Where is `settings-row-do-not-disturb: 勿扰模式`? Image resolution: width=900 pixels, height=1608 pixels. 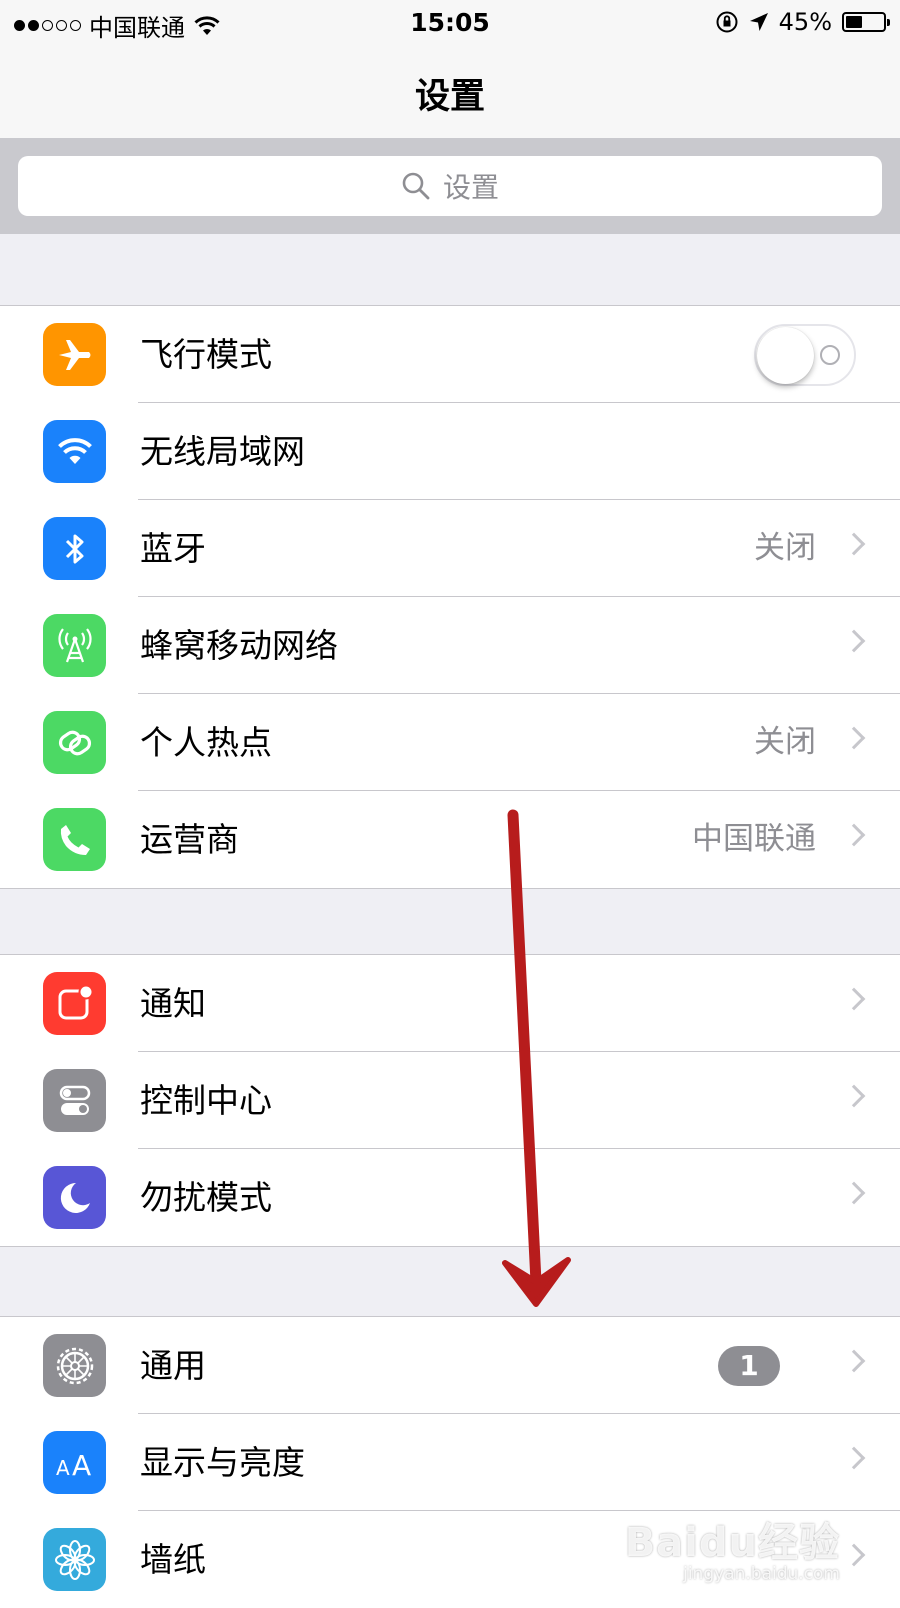 settings-row-do-not-disturb: 勿扰模式 is located at coordinates (450, 1197).